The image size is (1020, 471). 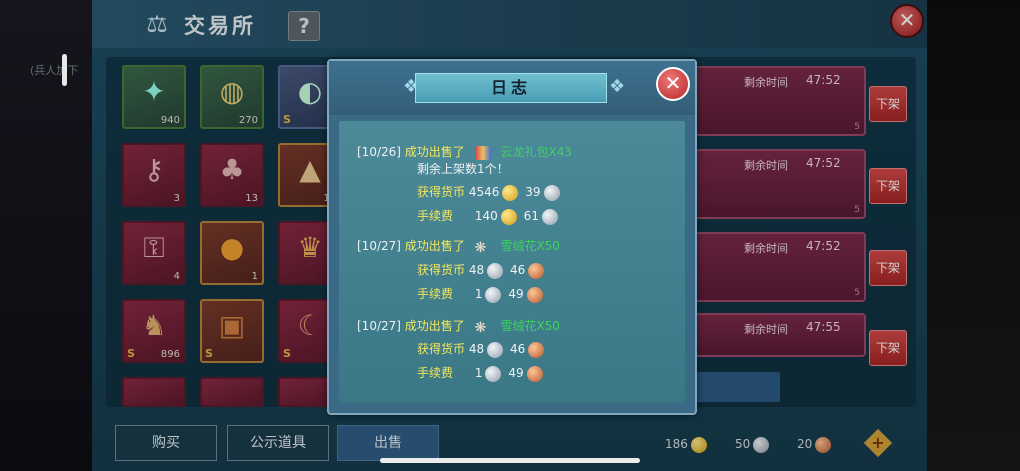 I want to click on earned-row: 获得货币 4546 39, so click(x=490, y=192).